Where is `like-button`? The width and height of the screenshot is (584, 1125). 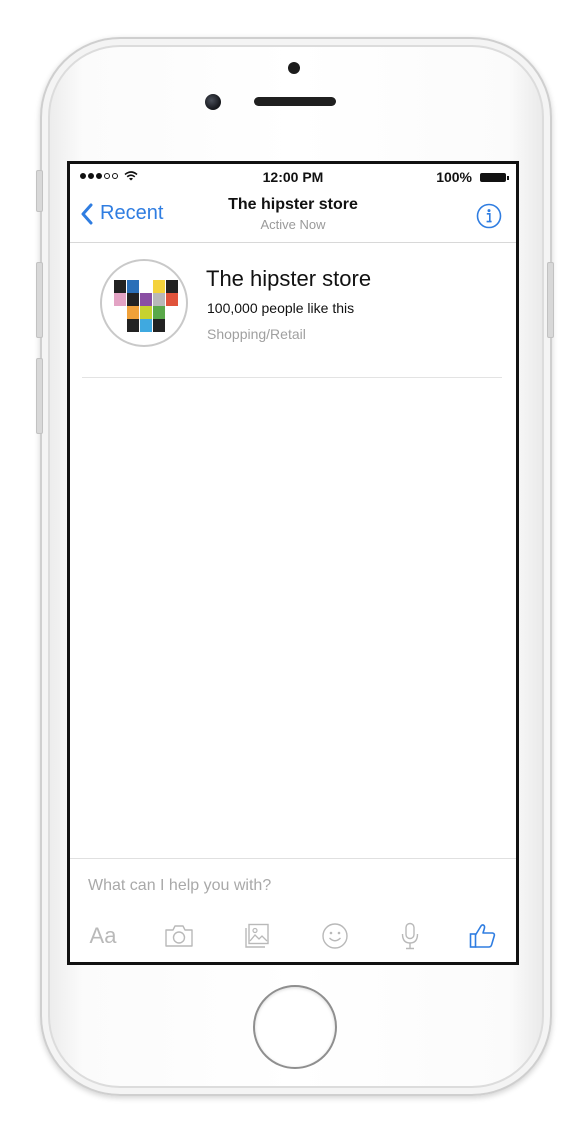
like-button is located at coordinates (483, 936).